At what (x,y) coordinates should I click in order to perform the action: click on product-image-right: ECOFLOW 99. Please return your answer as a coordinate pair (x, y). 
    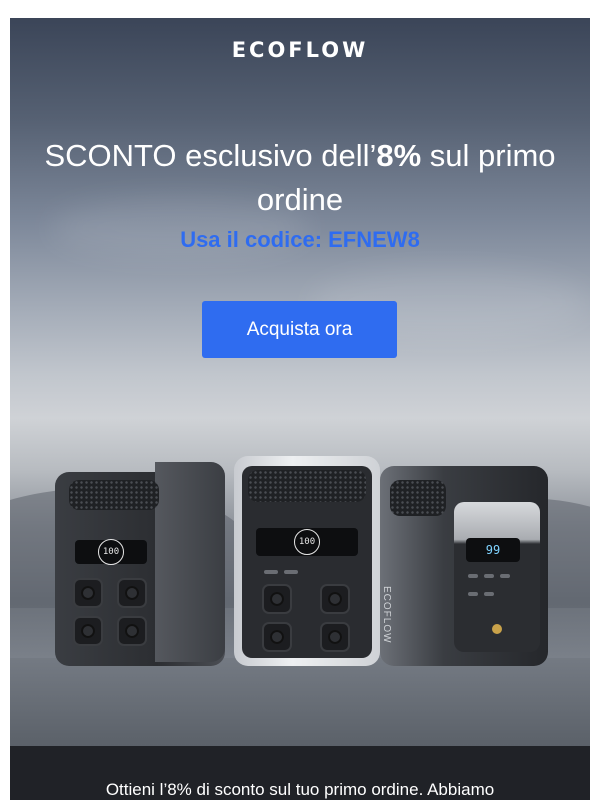
    Looking at the image, I should click on (464, 566).